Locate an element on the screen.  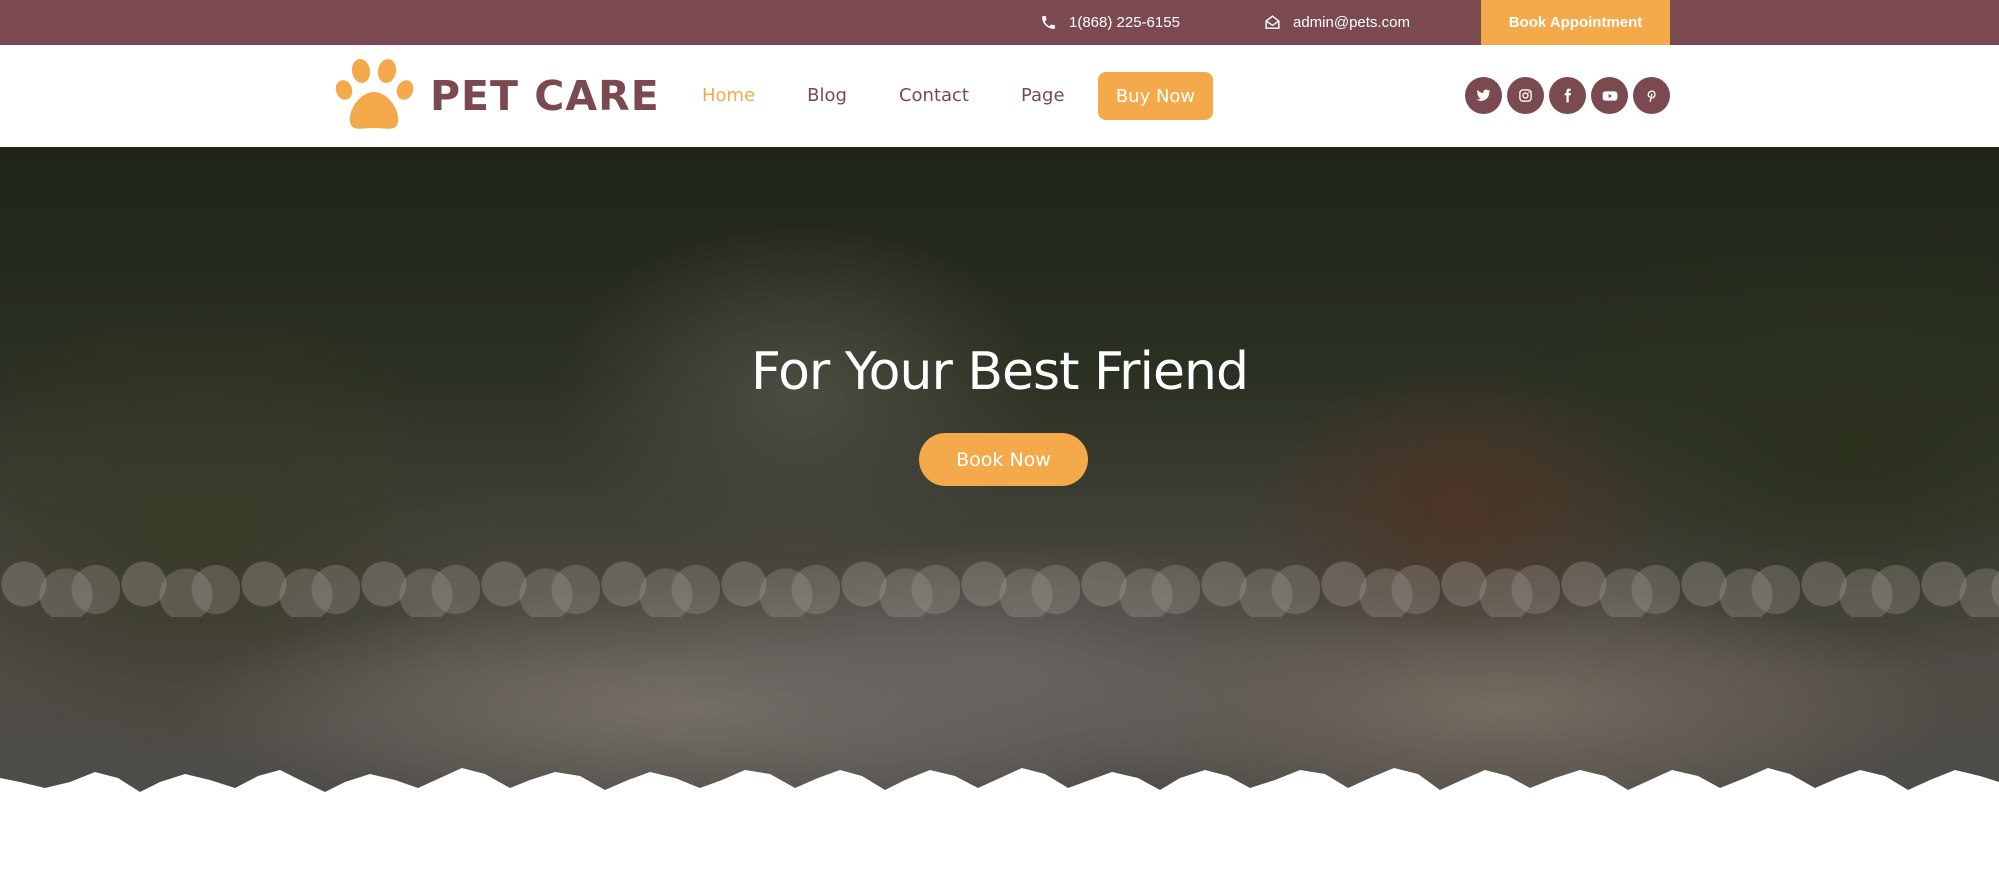
pinterest-icon is located at coordinates (1651, 96).